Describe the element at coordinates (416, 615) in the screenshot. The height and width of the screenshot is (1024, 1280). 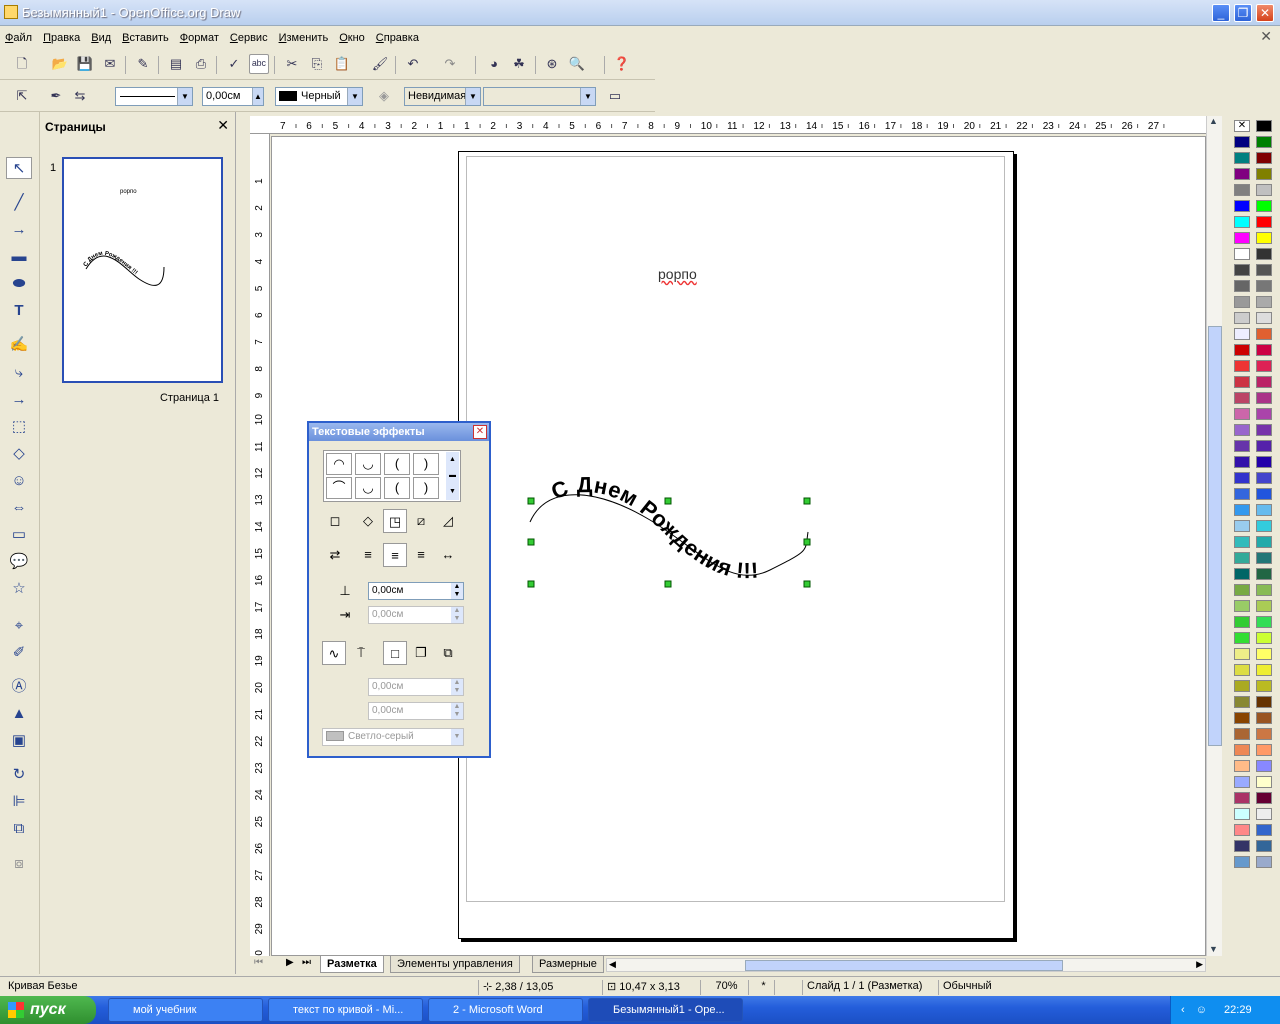
I see `indent-field: 0,00см ▲ ▼` at that location.